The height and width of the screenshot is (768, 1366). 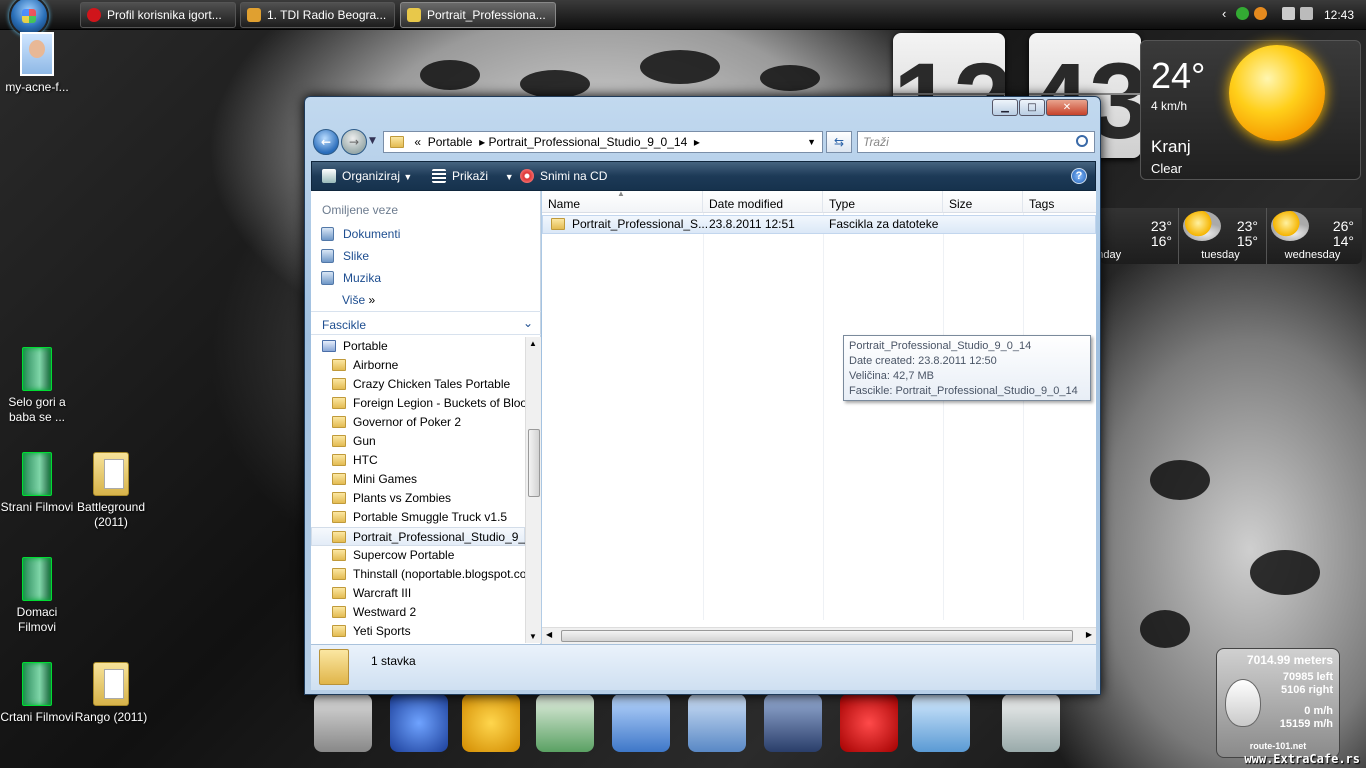 I want to click on tree-item: Westward 2, so click(x=374, y=612).